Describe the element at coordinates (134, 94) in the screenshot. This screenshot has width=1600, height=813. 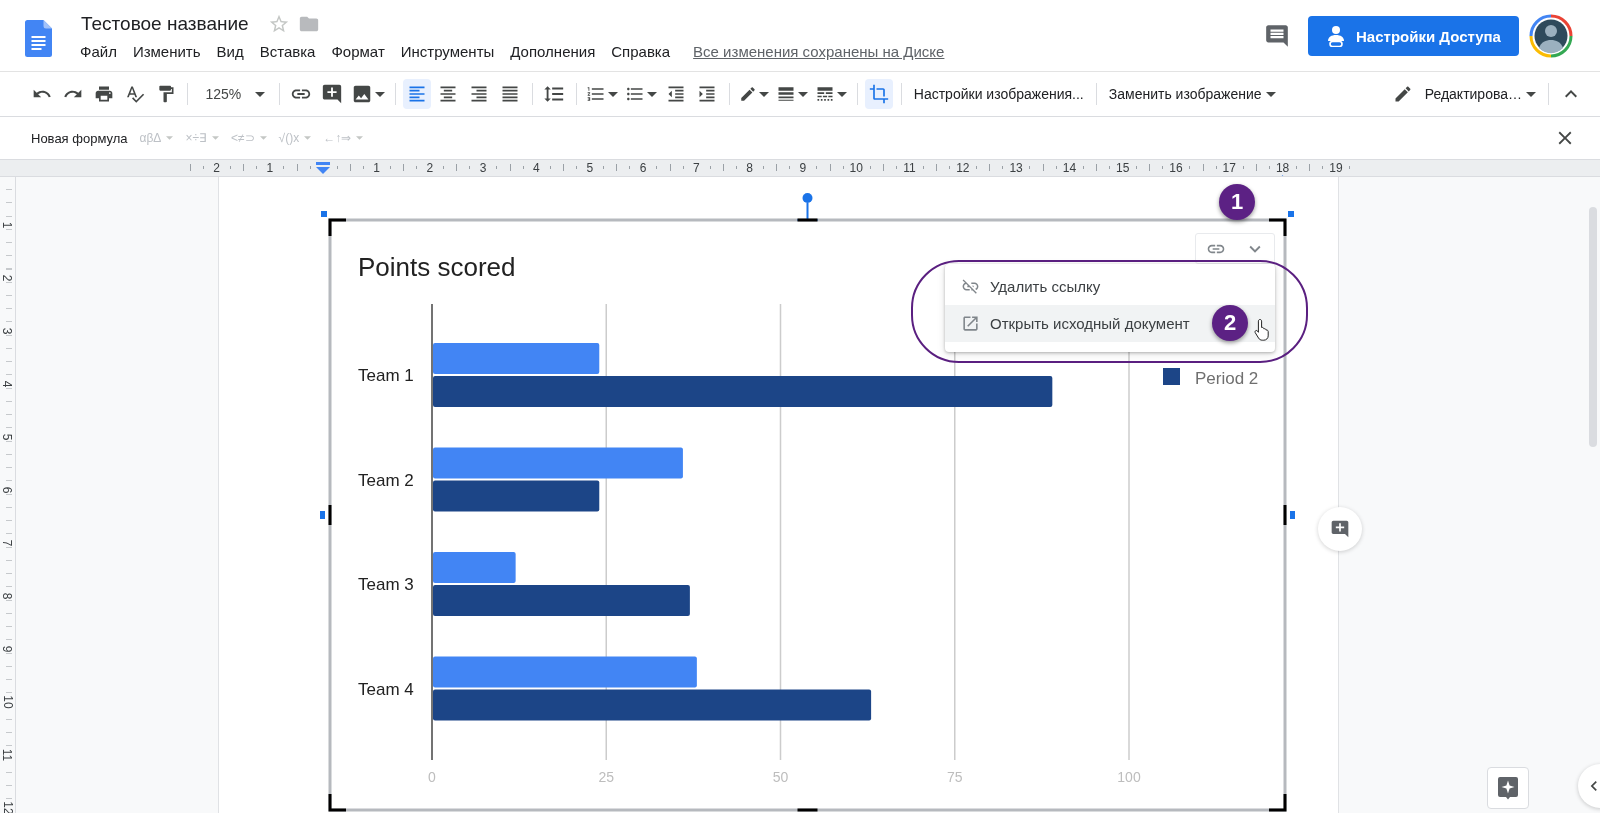
I see `spellcheck-icon` at that location.